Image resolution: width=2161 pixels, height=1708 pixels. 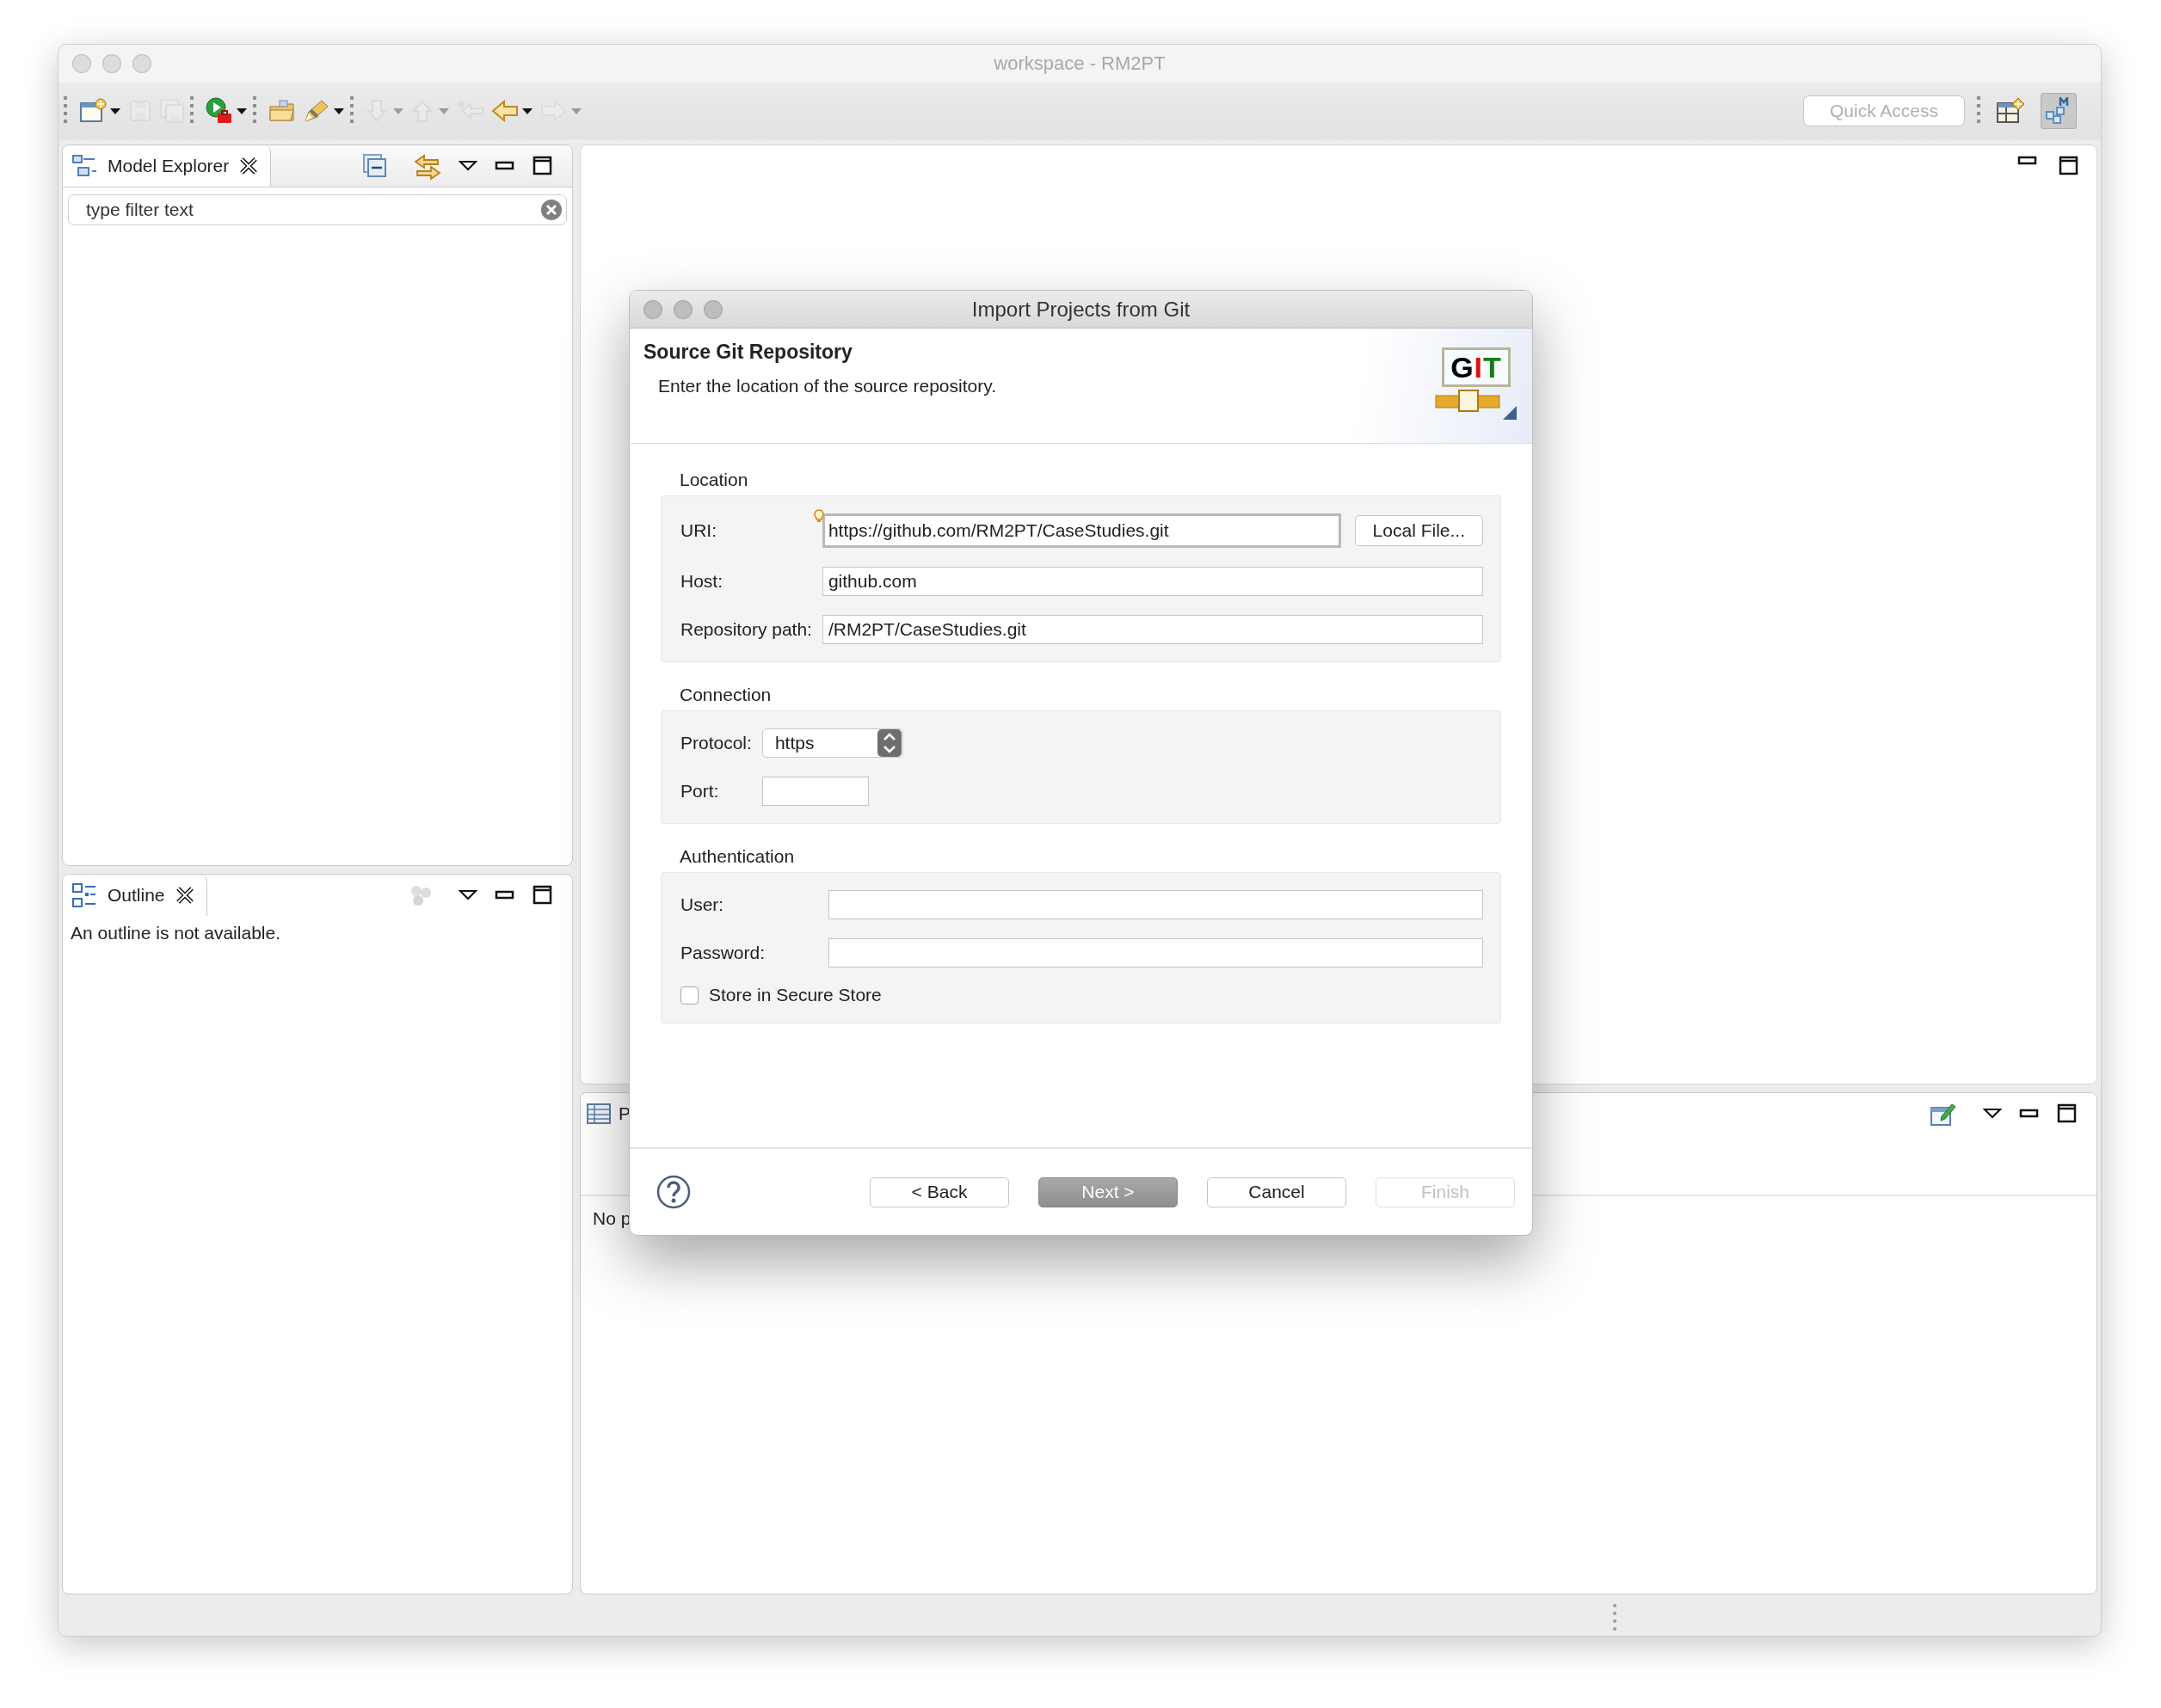 What do you see at coordinates (726, 695) in the screenshot?
I see `section-title: Connection` at bounding box center [726, 695].